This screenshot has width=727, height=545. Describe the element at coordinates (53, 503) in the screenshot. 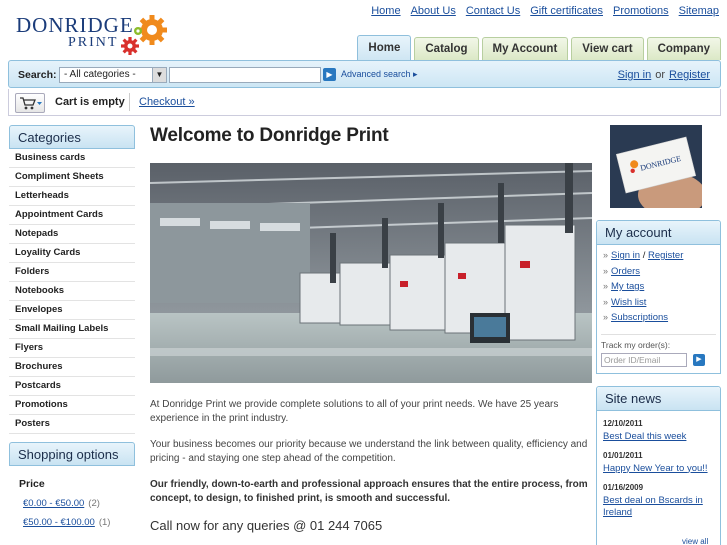

I see `price-range-link: €0.00 - €50.00` at that location.